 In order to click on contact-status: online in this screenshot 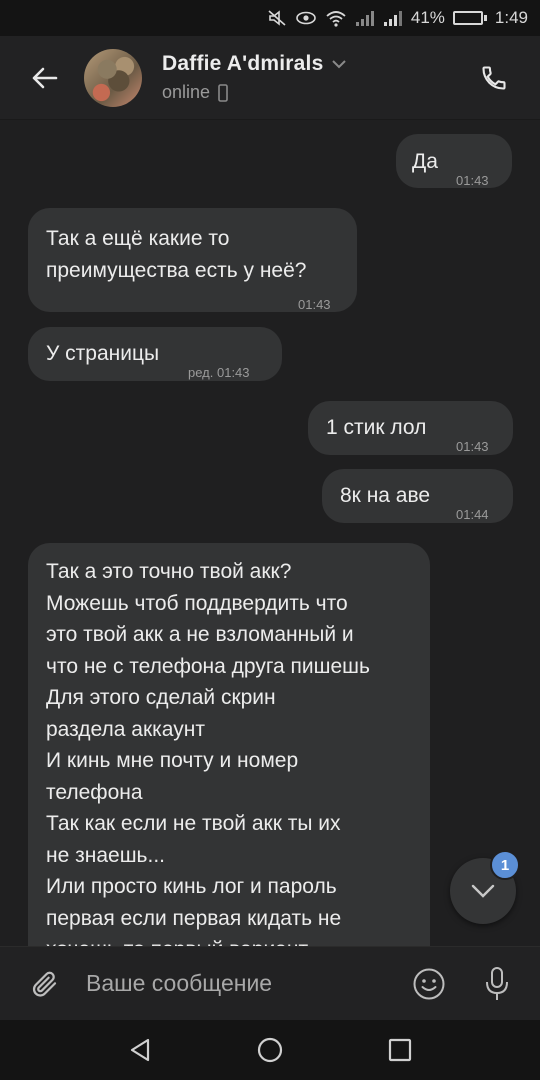, I will do `click(186, 92)`.